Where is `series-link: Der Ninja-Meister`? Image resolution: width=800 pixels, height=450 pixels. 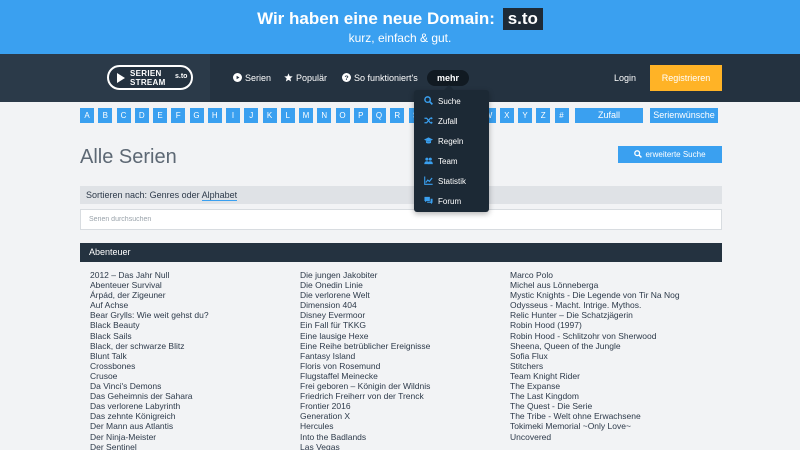
series-link: Der Ninja-Meister is located at coordinates (190, 437).